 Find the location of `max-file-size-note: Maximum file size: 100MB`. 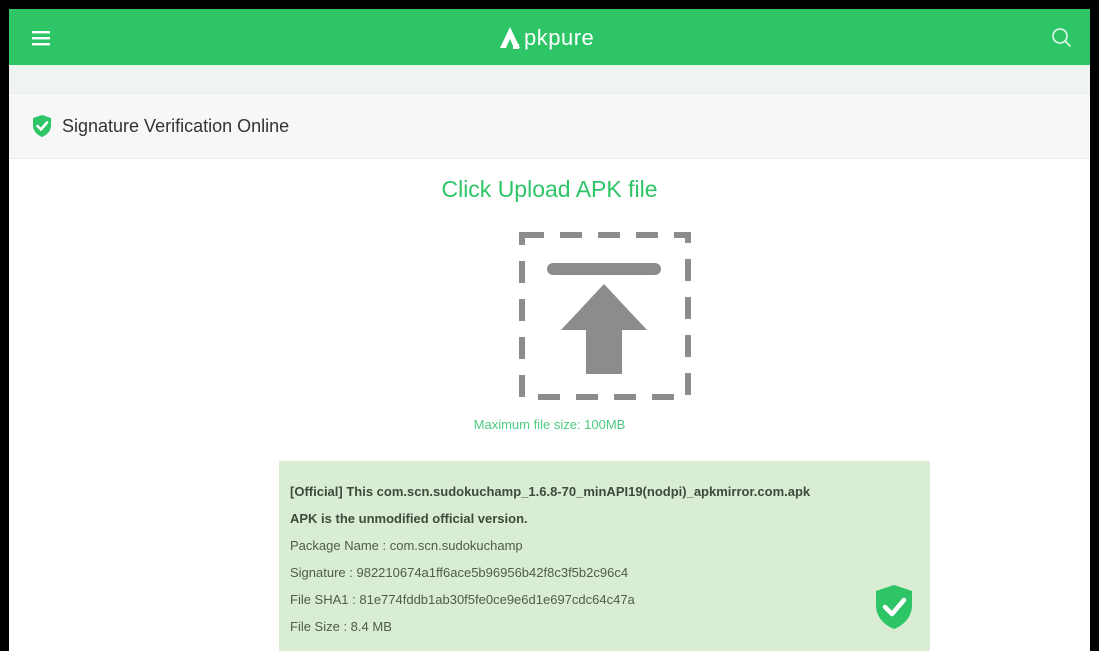

max-file-size-note: Maximum file size: 100MB is located at coordinates (549, 424).